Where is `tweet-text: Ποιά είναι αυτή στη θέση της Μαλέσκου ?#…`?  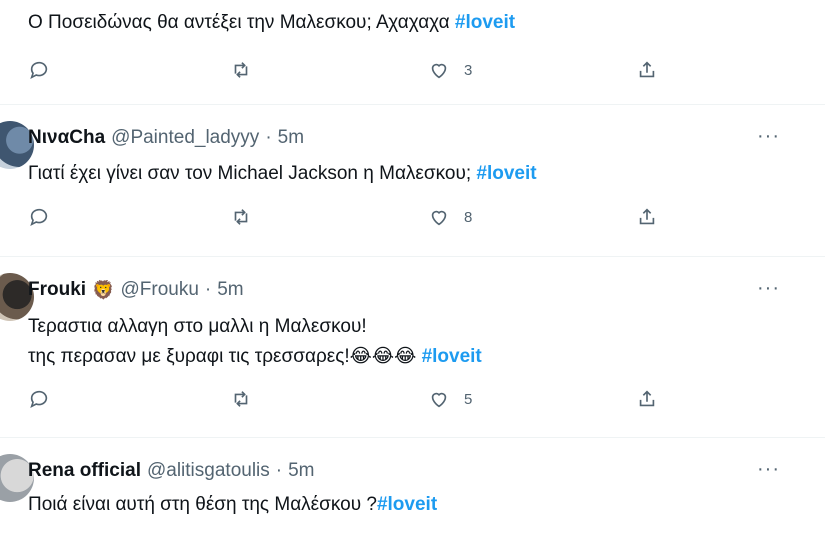 tweet-text: Ποιά είναι αυτή στη θέση της Μαλέσκου ?#… is located at coordinates (232, 505).